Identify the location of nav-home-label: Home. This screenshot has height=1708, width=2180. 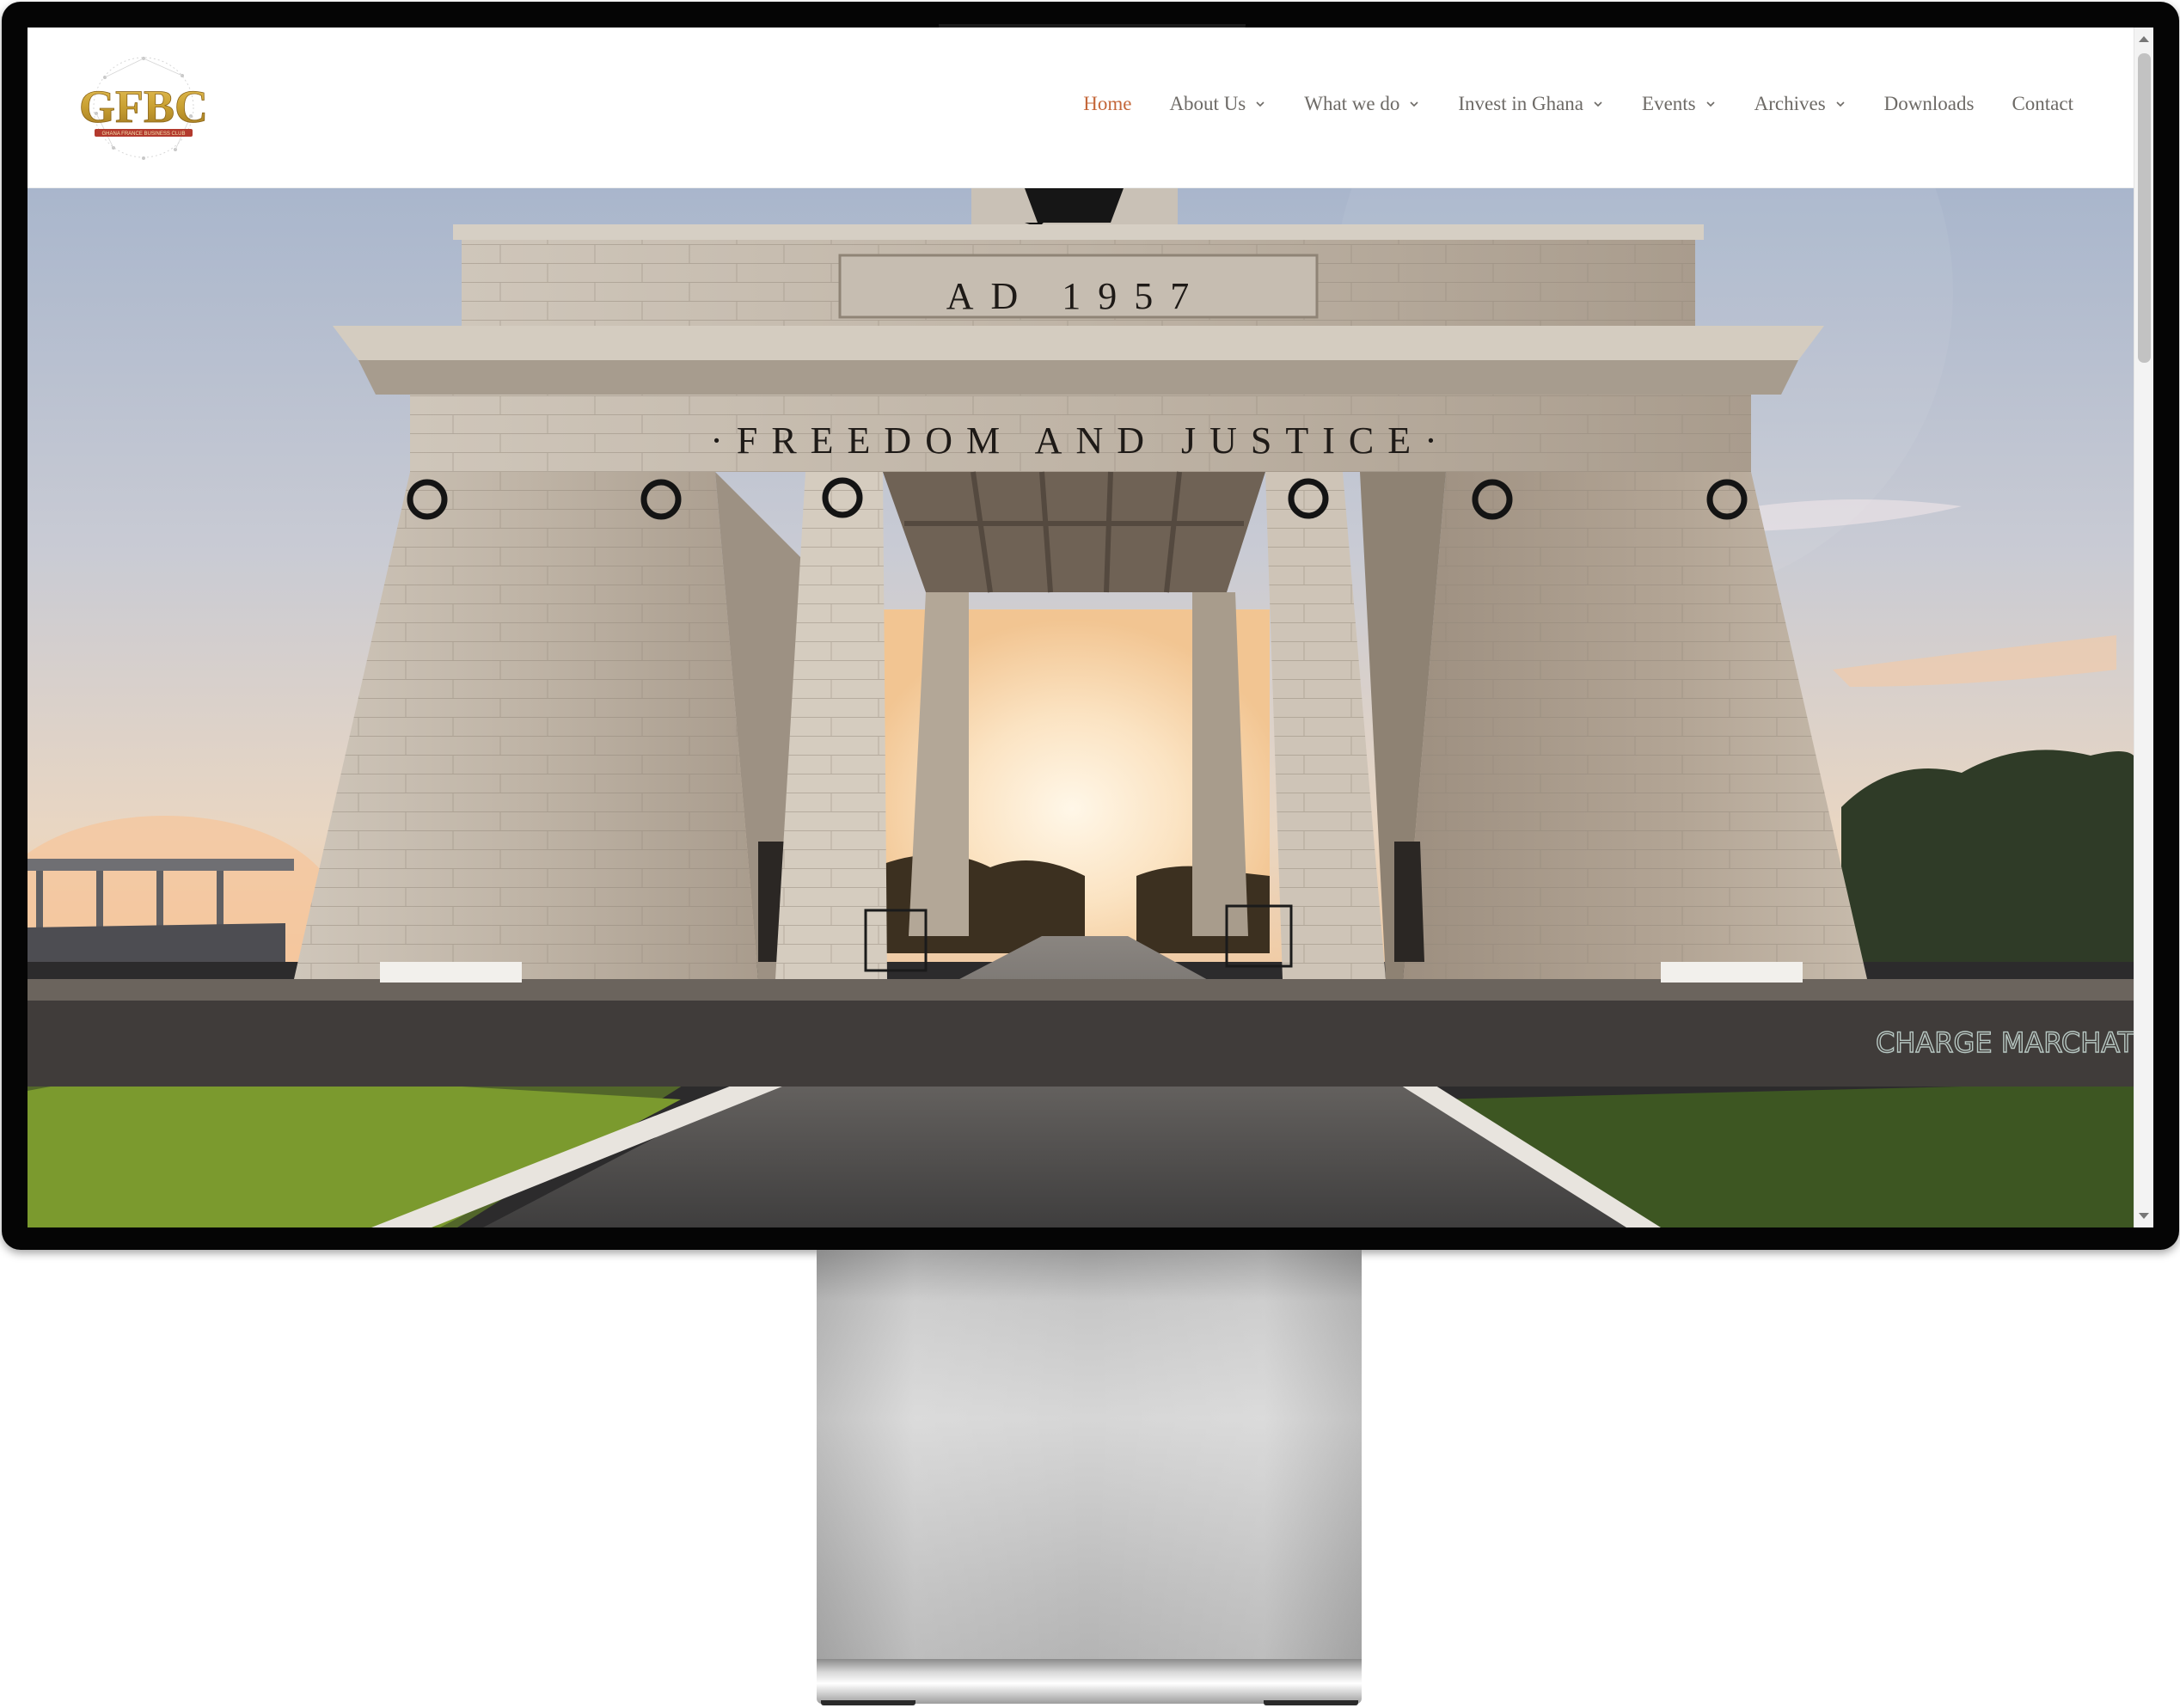
(1107, 103).